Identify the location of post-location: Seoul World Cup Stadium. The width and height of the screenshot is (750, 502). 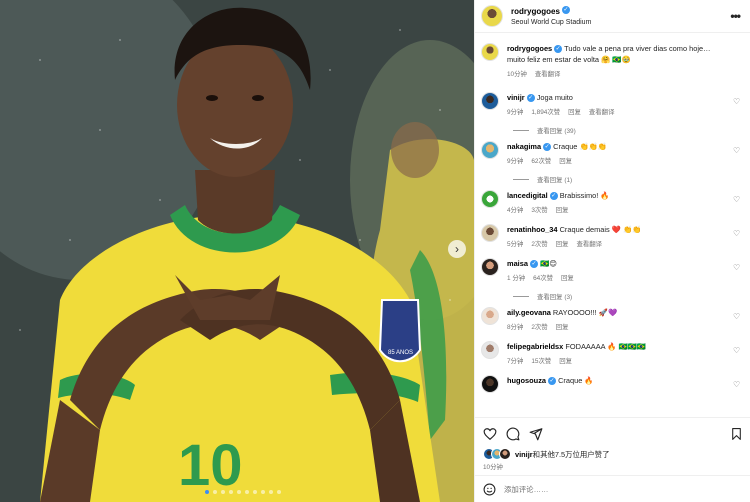
(618, 22).